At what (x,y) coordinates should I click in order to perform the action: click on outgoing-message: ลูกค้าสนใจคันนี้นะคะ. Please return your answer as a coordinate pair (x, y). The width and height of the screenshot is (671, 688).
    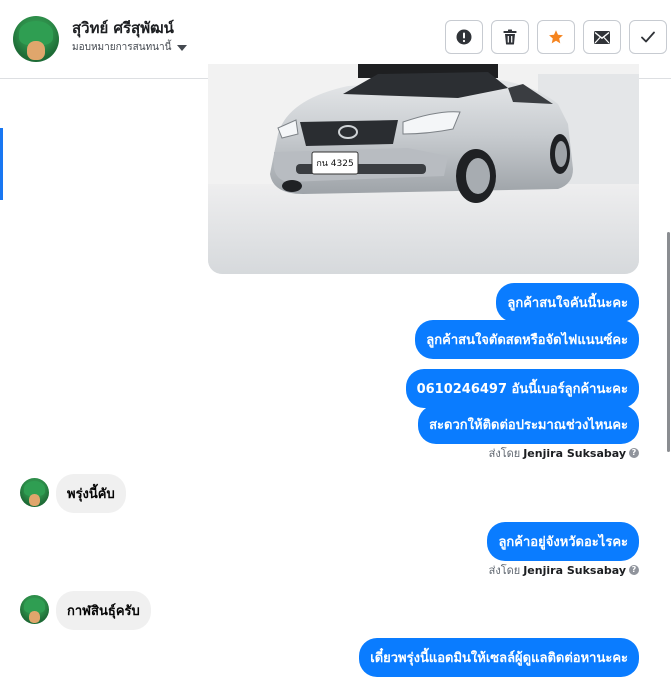
    Looking at the image, I should click on (567, 302).